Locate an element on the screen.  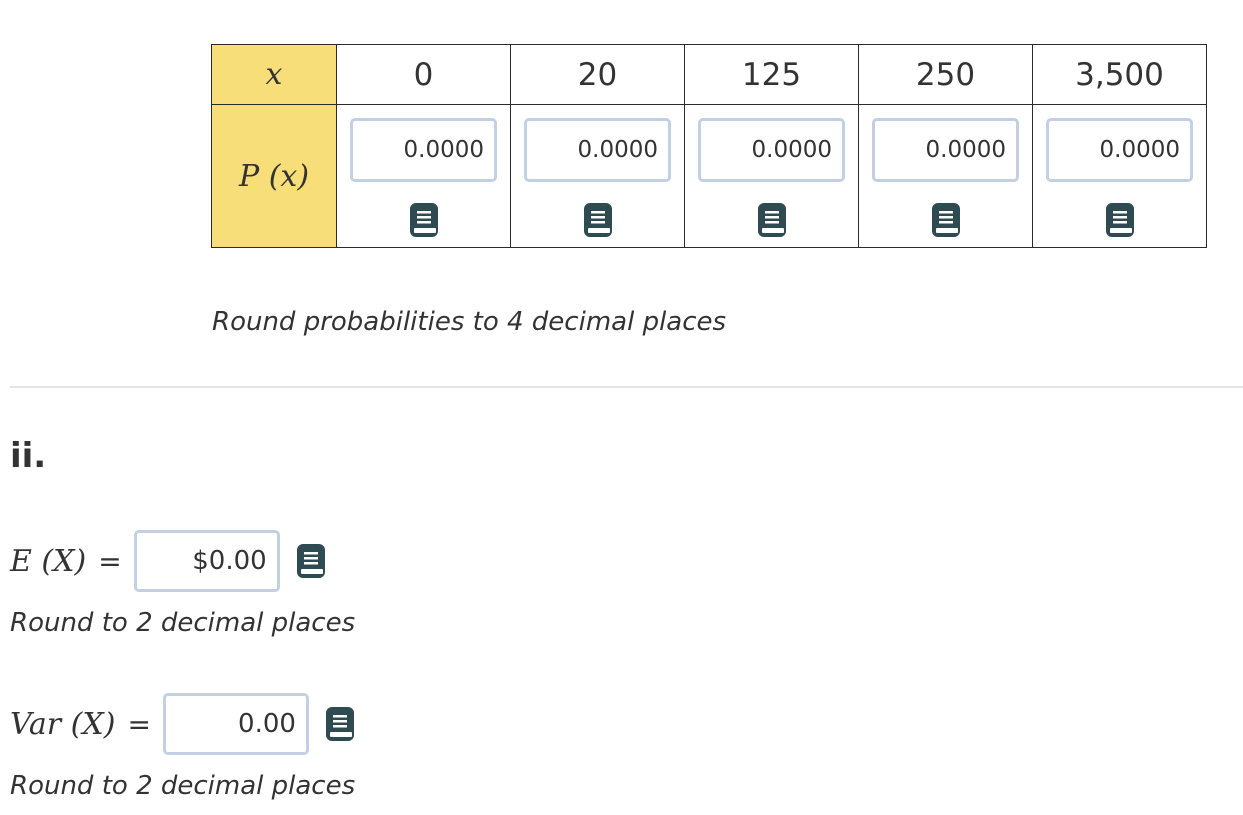
x-value: 3,500 is located at coordinates (1119, 74).